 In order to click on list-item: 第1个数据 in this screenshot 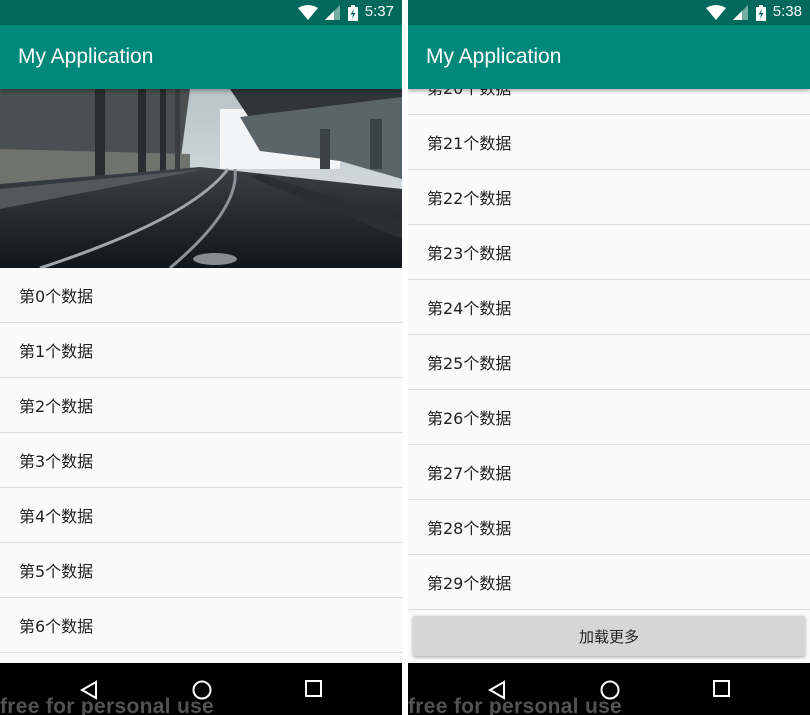, I will do `click(201, 350)`.